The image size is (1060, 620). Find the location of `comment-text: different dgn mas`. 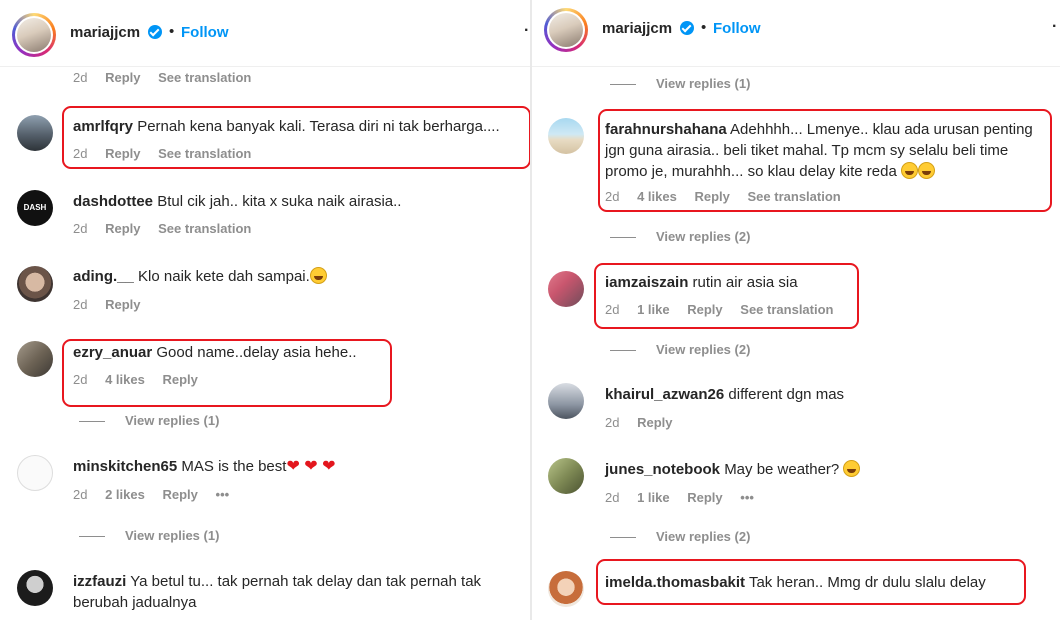

comment-text: different dgn mas is located at coordinates (786, 394).